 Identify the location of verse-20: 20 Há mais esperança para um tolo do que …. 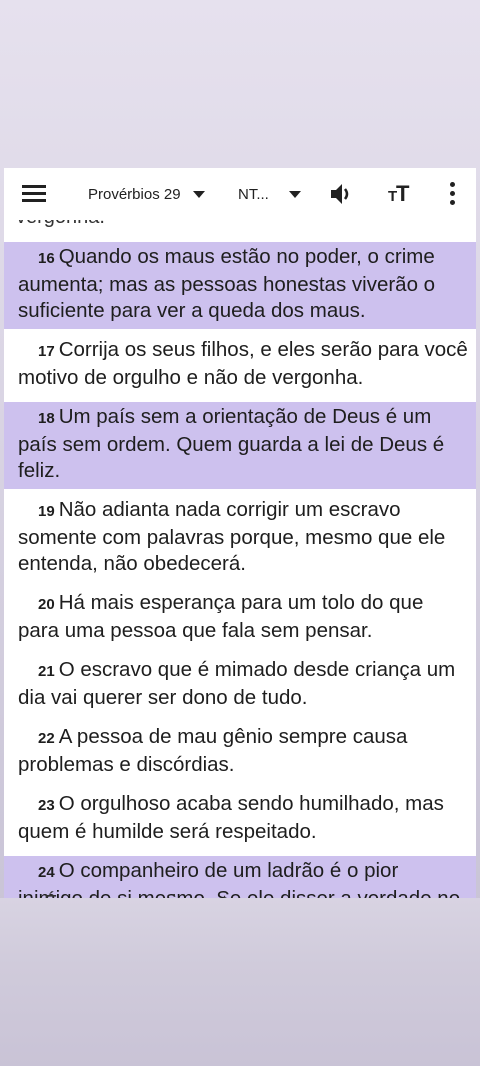
(240, 618).